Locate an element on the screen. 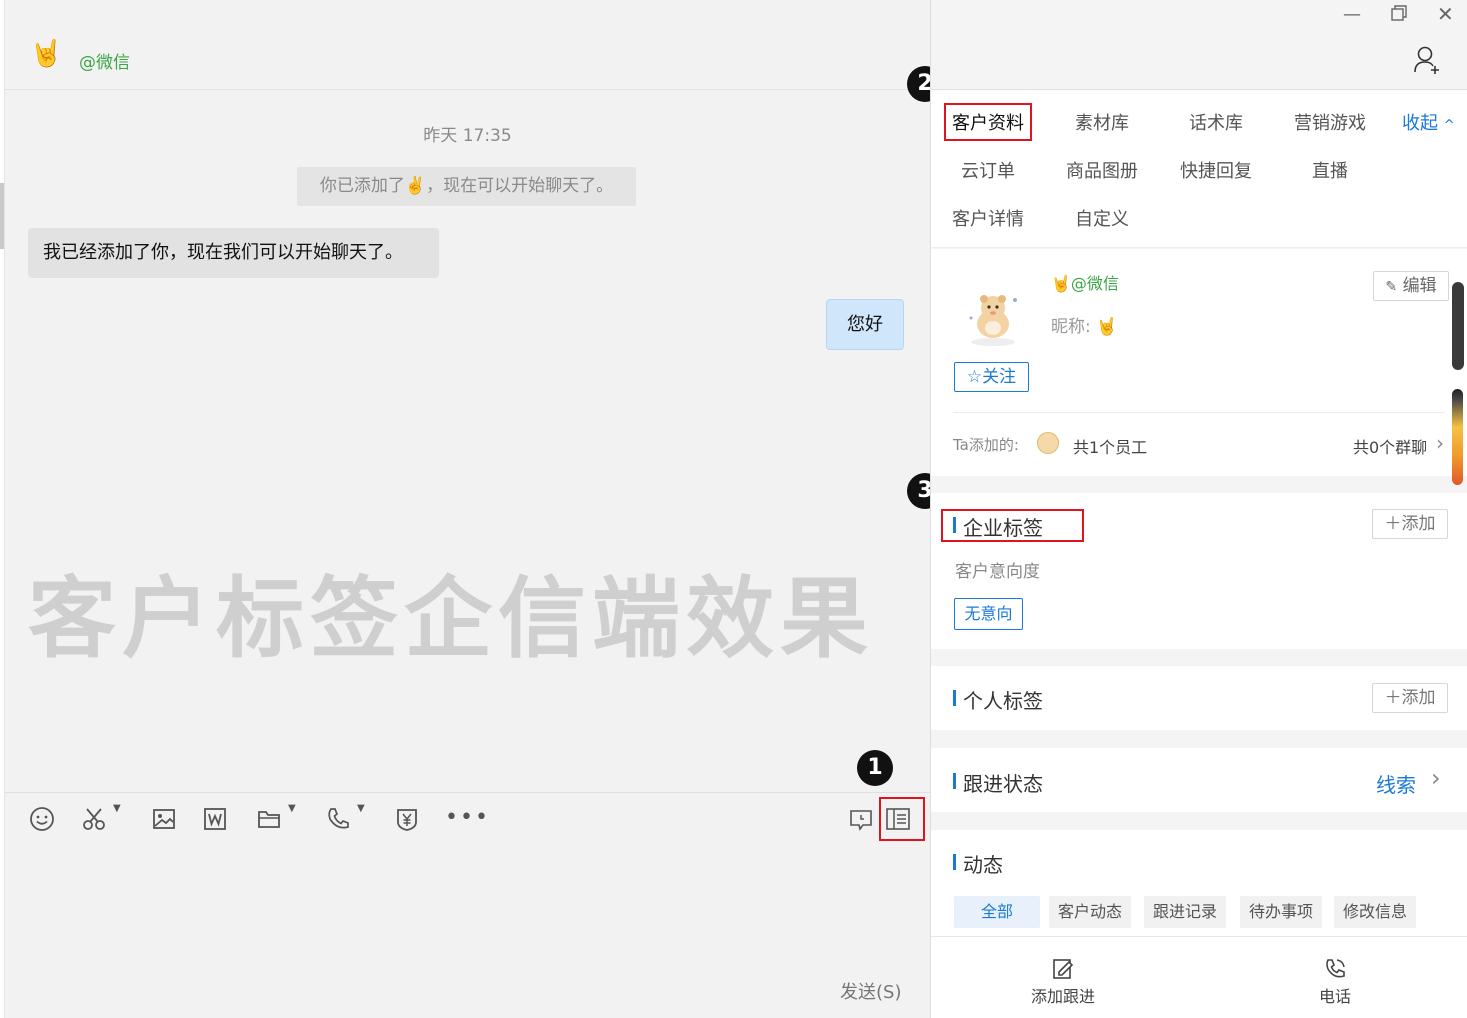 This screenshot has width=1467, height=1018. group-count: 共0个群聊 is located at coordinates (1390, 446).